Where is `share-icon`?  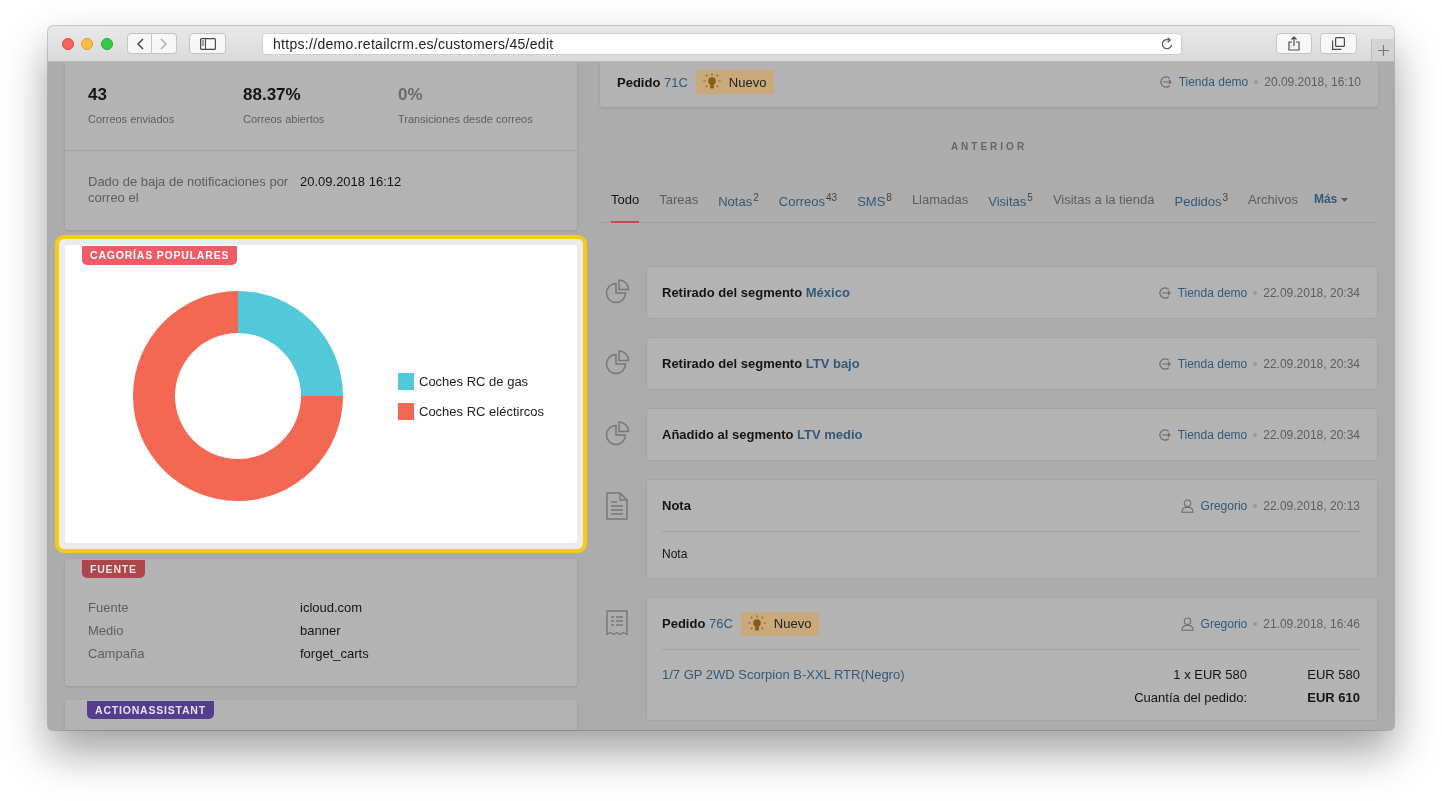
share-icon is located at coordinates (1294, 43).